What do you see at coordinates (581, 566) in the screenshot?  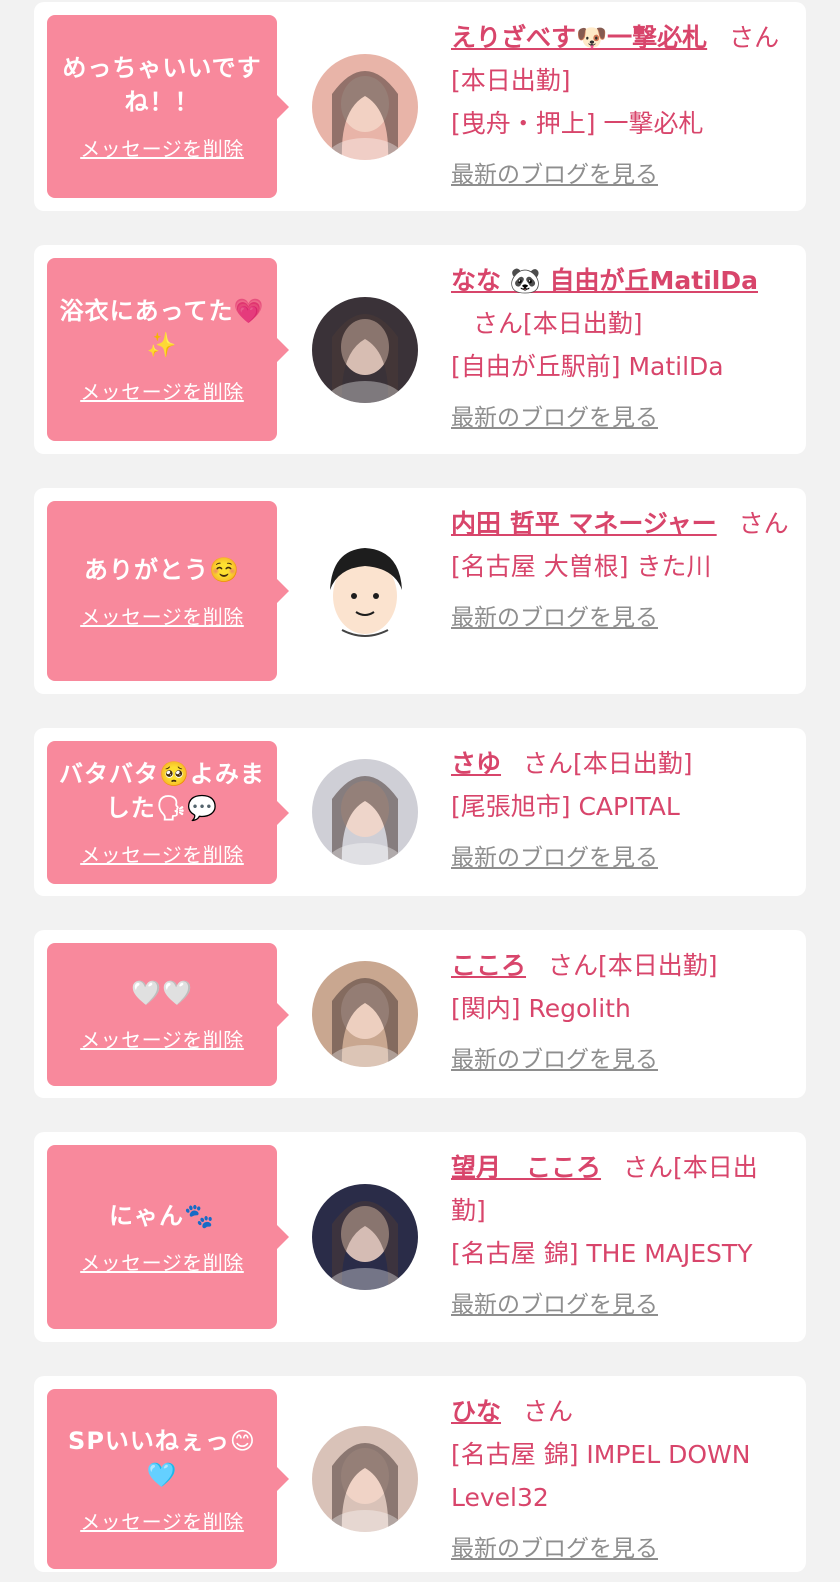 I see `shop-name: [名古屋 大曽根] きた川` at bounding box center [581, 566].